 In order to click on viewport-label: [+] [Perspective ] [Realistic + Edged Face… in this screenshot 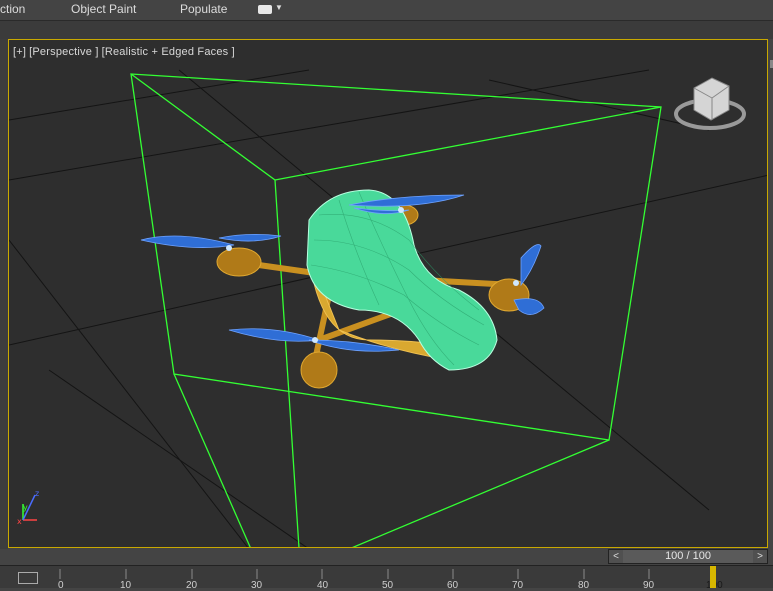, I will do `click(125, 52)`.